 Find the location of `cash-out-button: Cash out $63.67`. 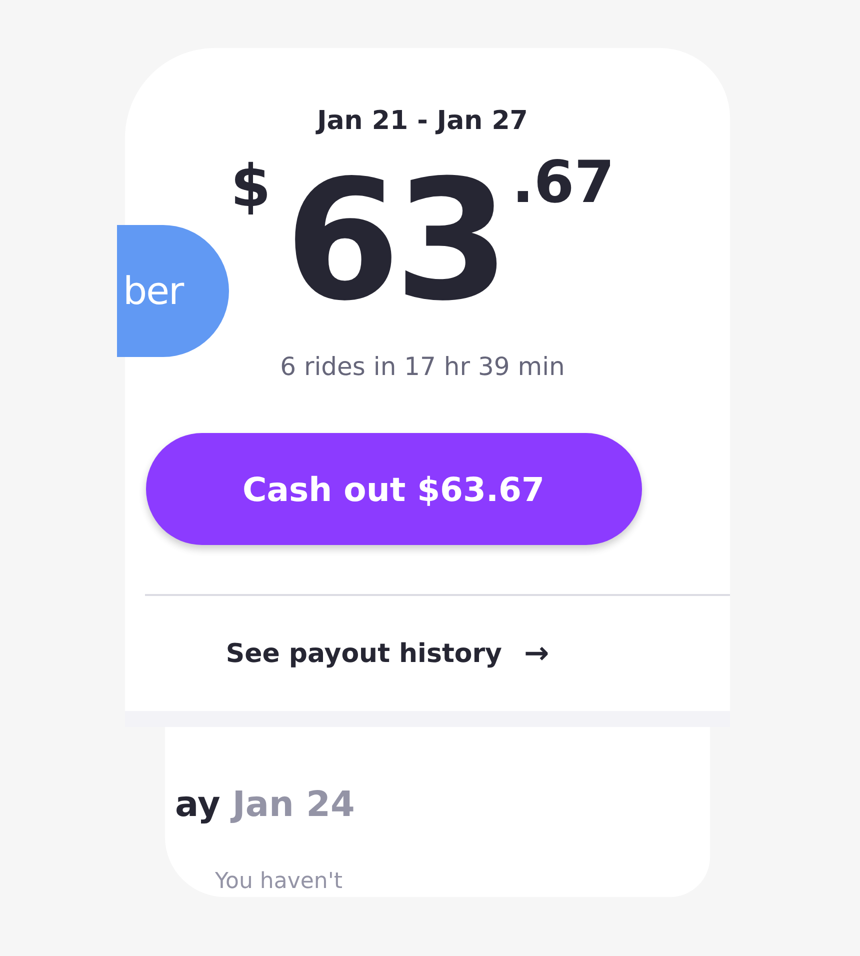

cash-out-button: Cash out $63.67 is located at coordinates (394, 489).